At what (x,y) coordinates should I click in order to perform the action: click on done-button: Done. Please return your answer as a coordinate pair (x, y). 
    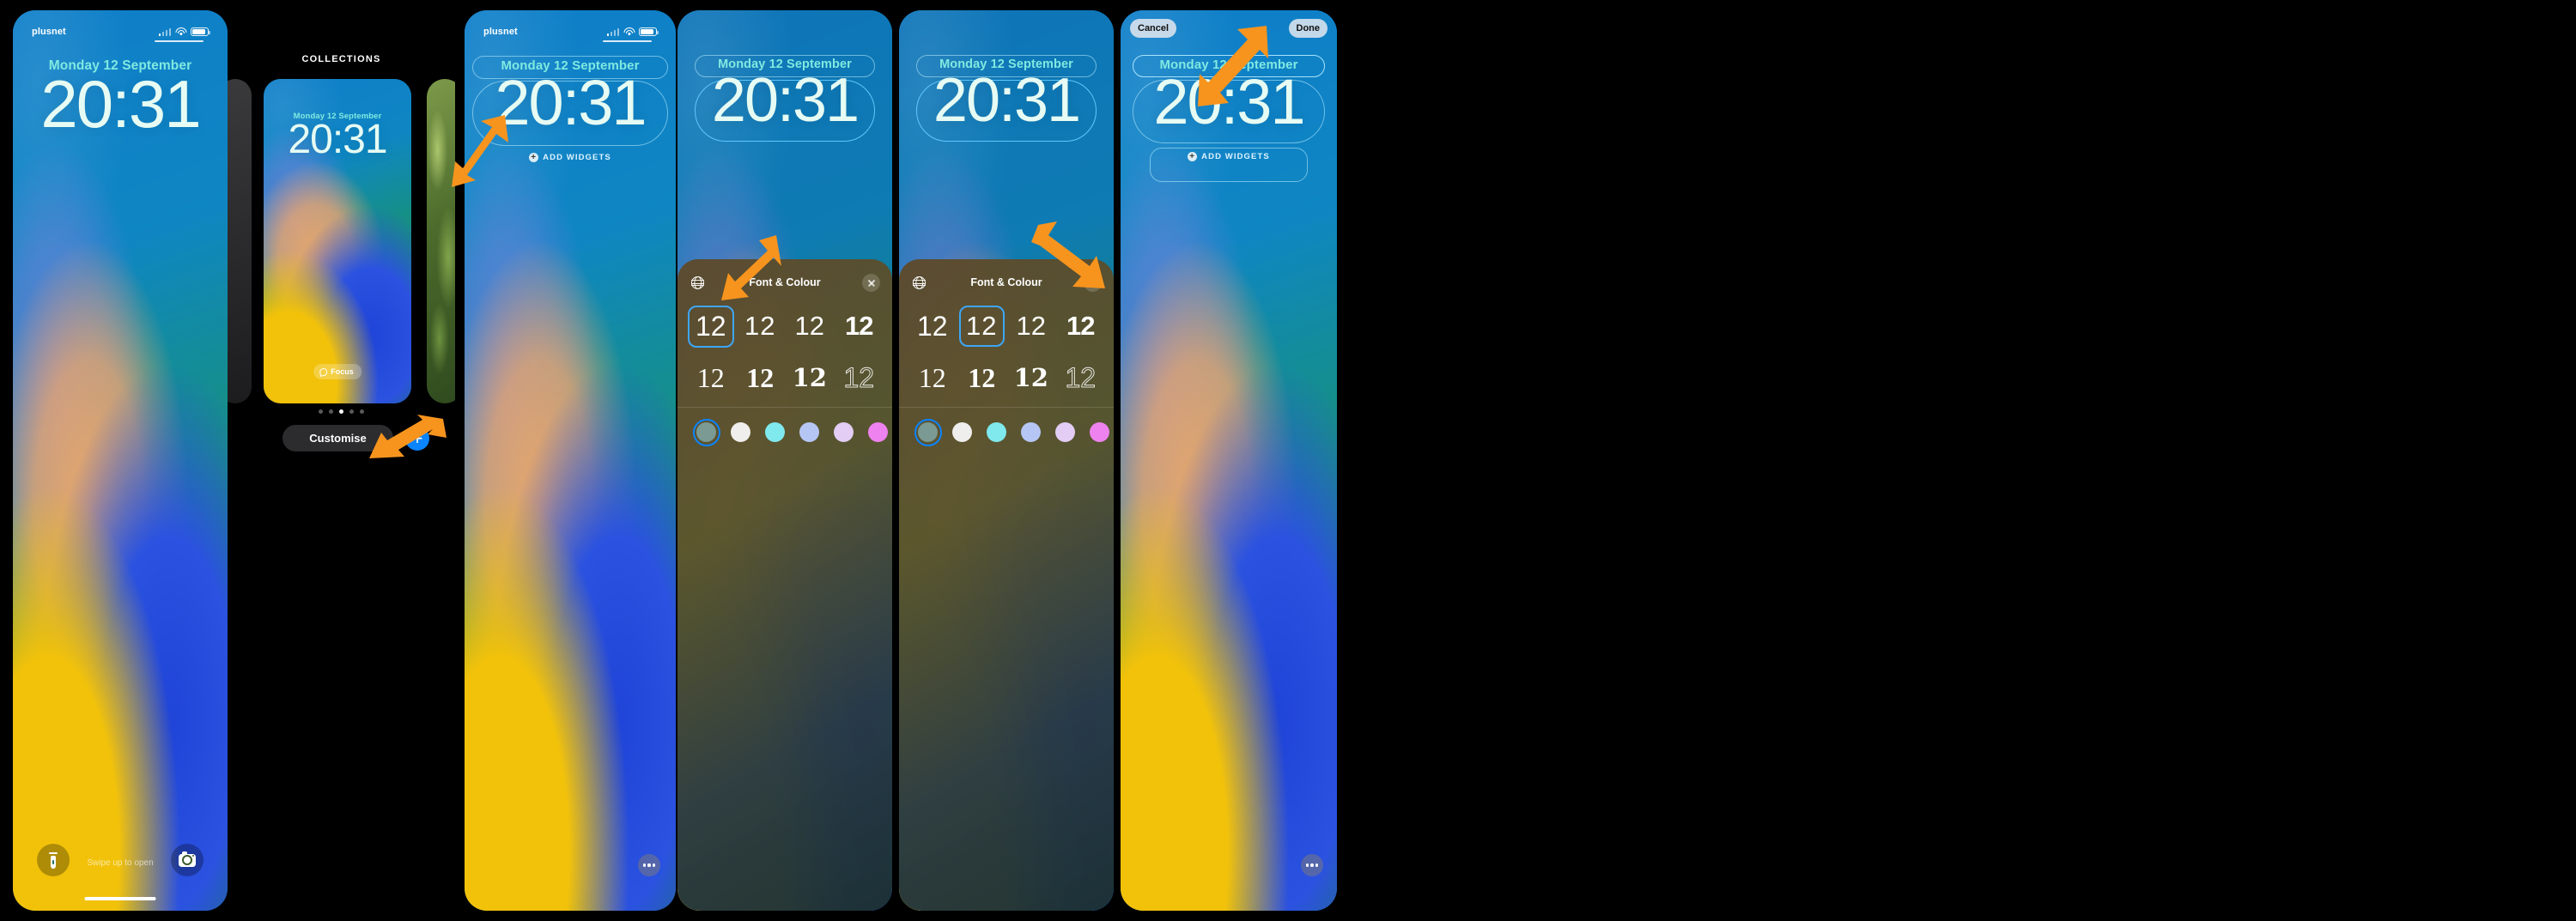
    Looking at the image, I should click on (1308, 29).